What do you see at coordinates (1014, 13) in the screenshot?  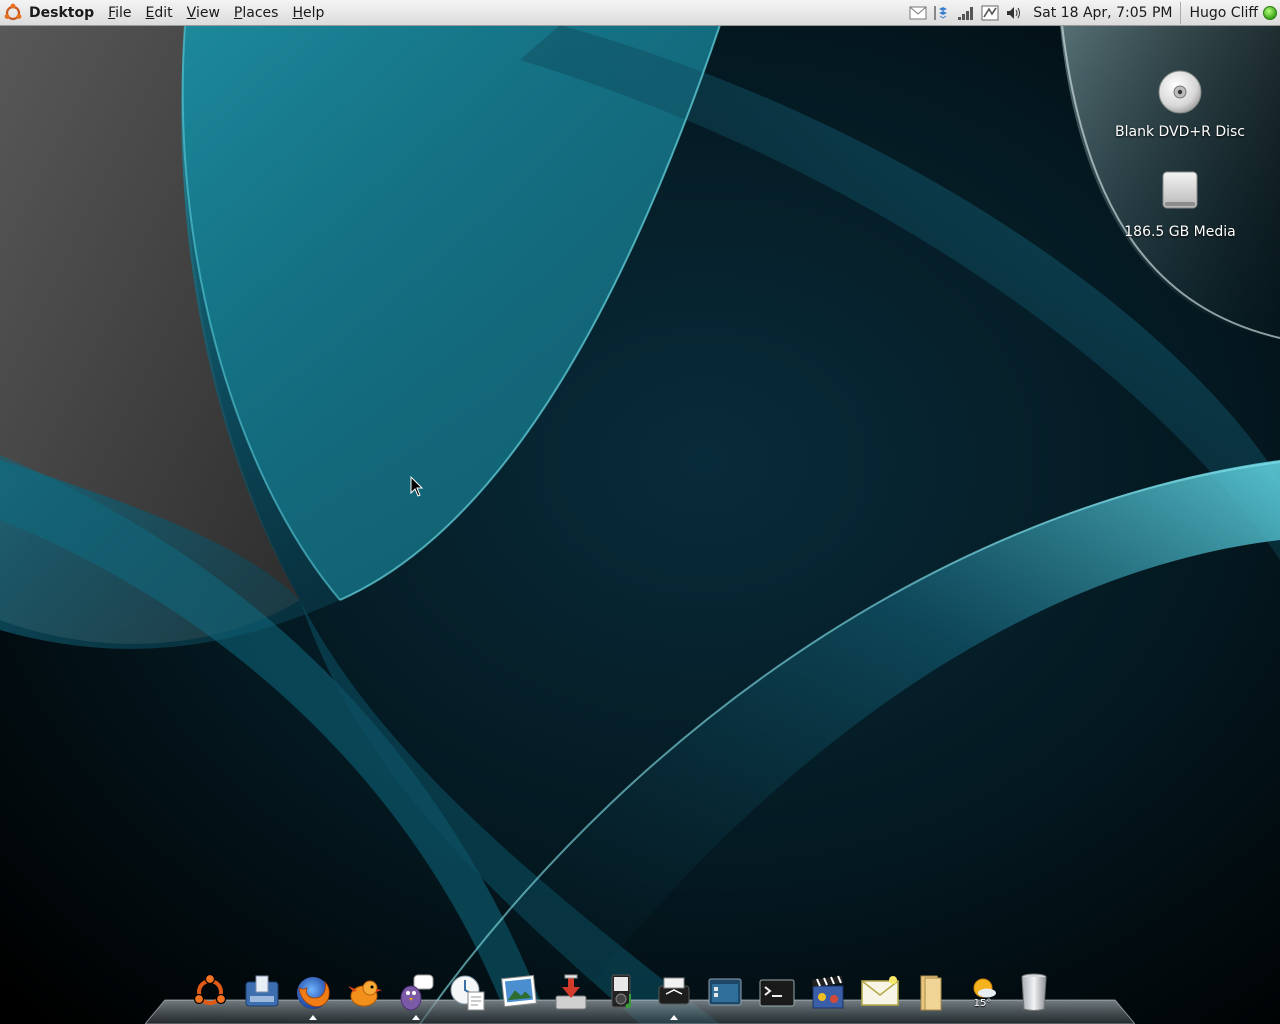 I see `volume-icon` at bounding box center [1014, 13].